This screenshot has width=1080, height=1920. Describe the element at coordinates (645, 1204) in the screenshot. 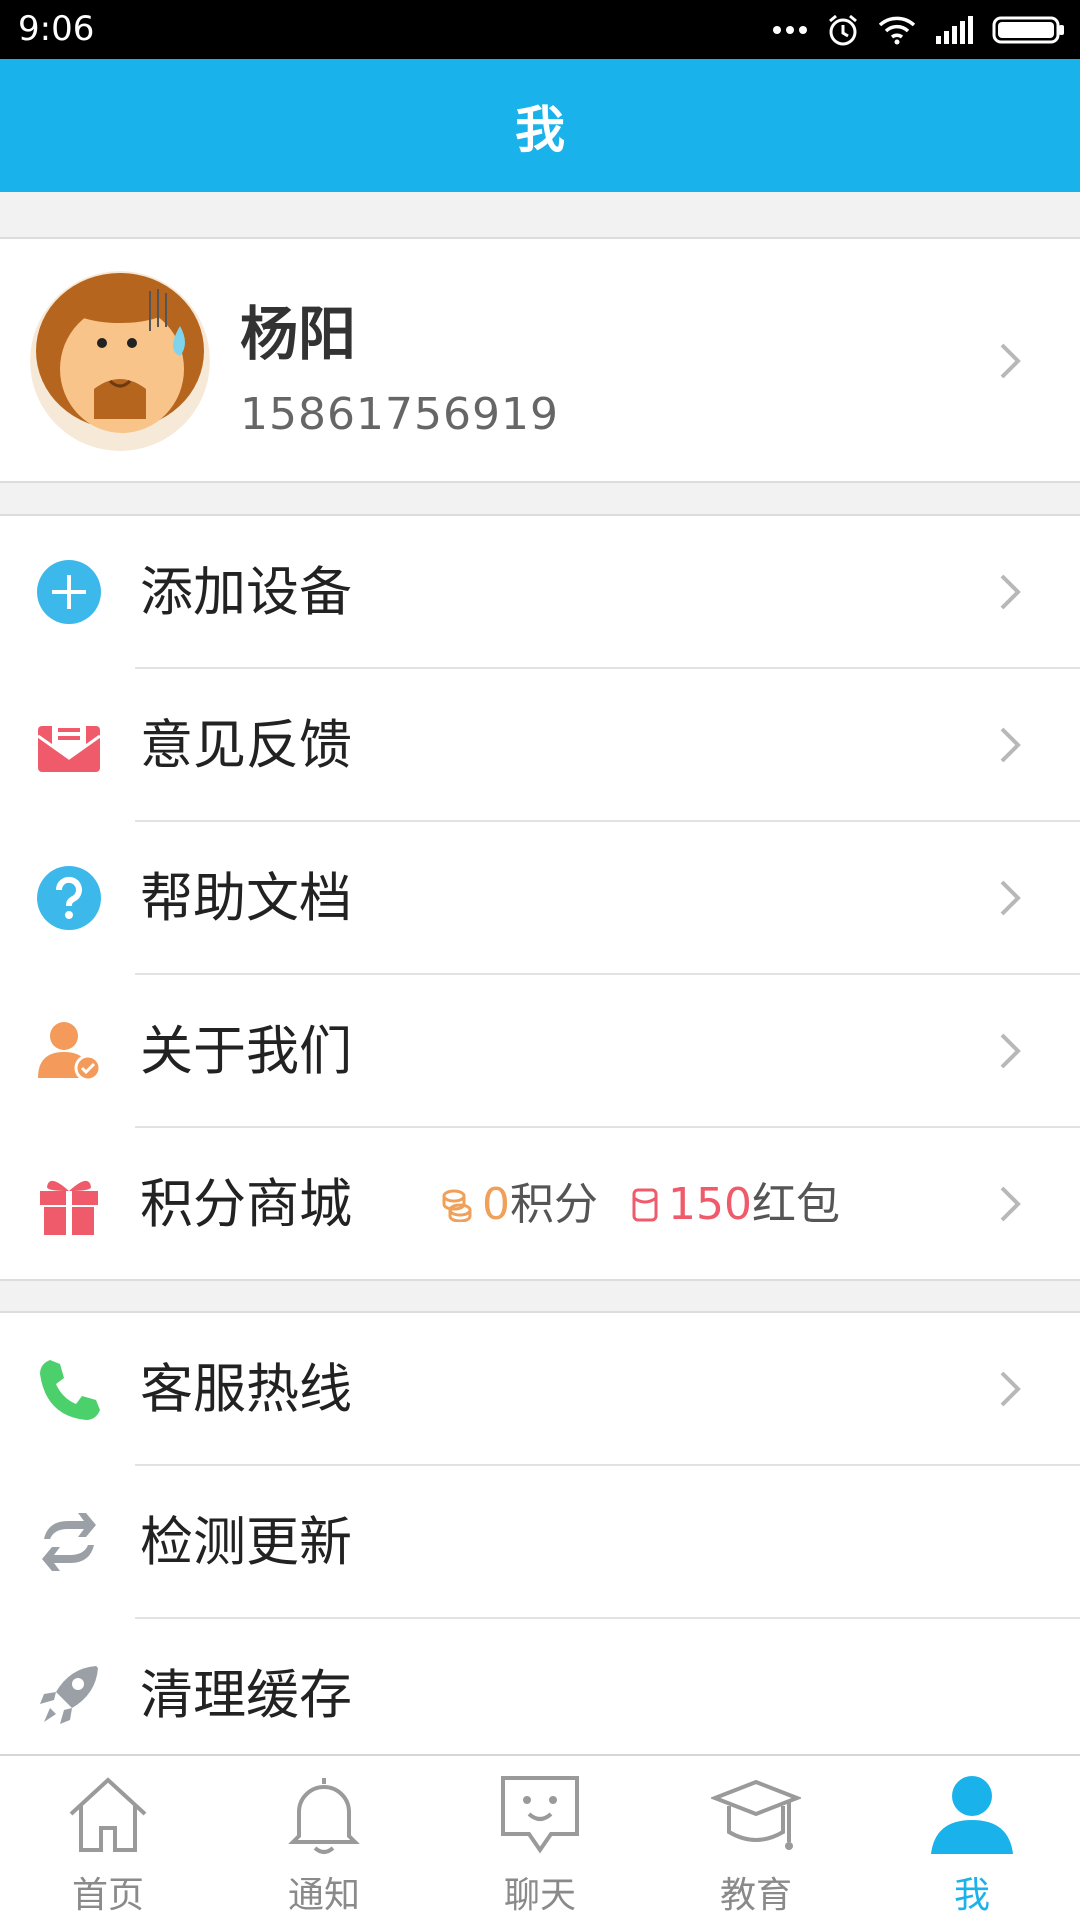

I see `red-packet-icon` at that location.